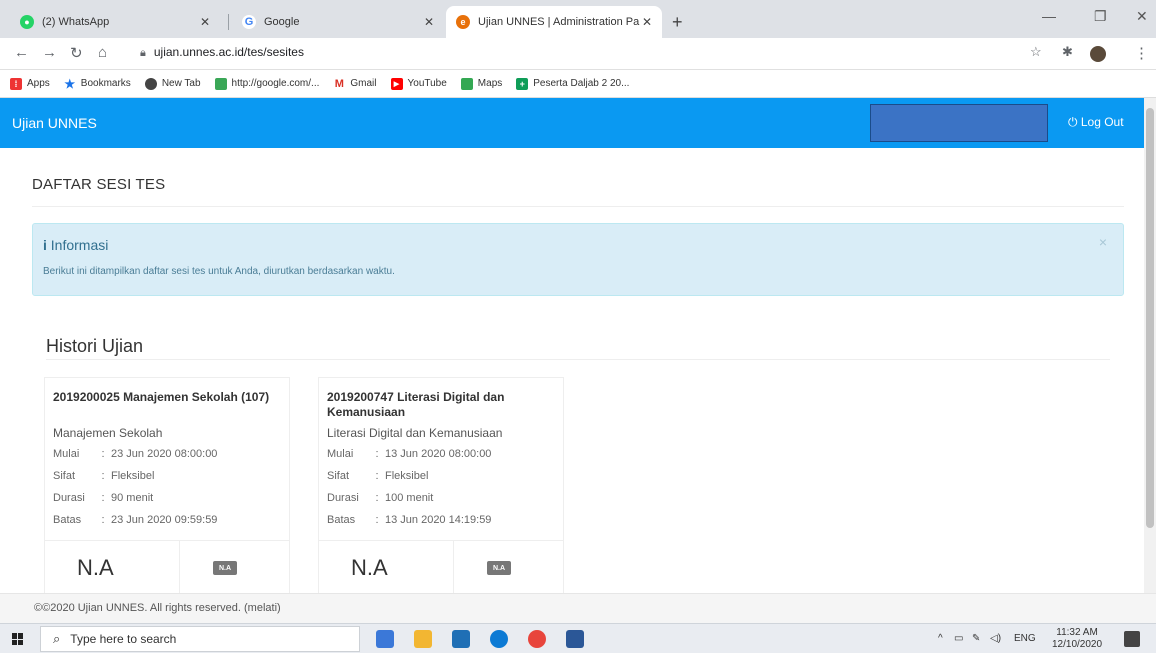 The image size is (1156, 653). I want to click on logout-label: Log Out, so click(1102, 122).